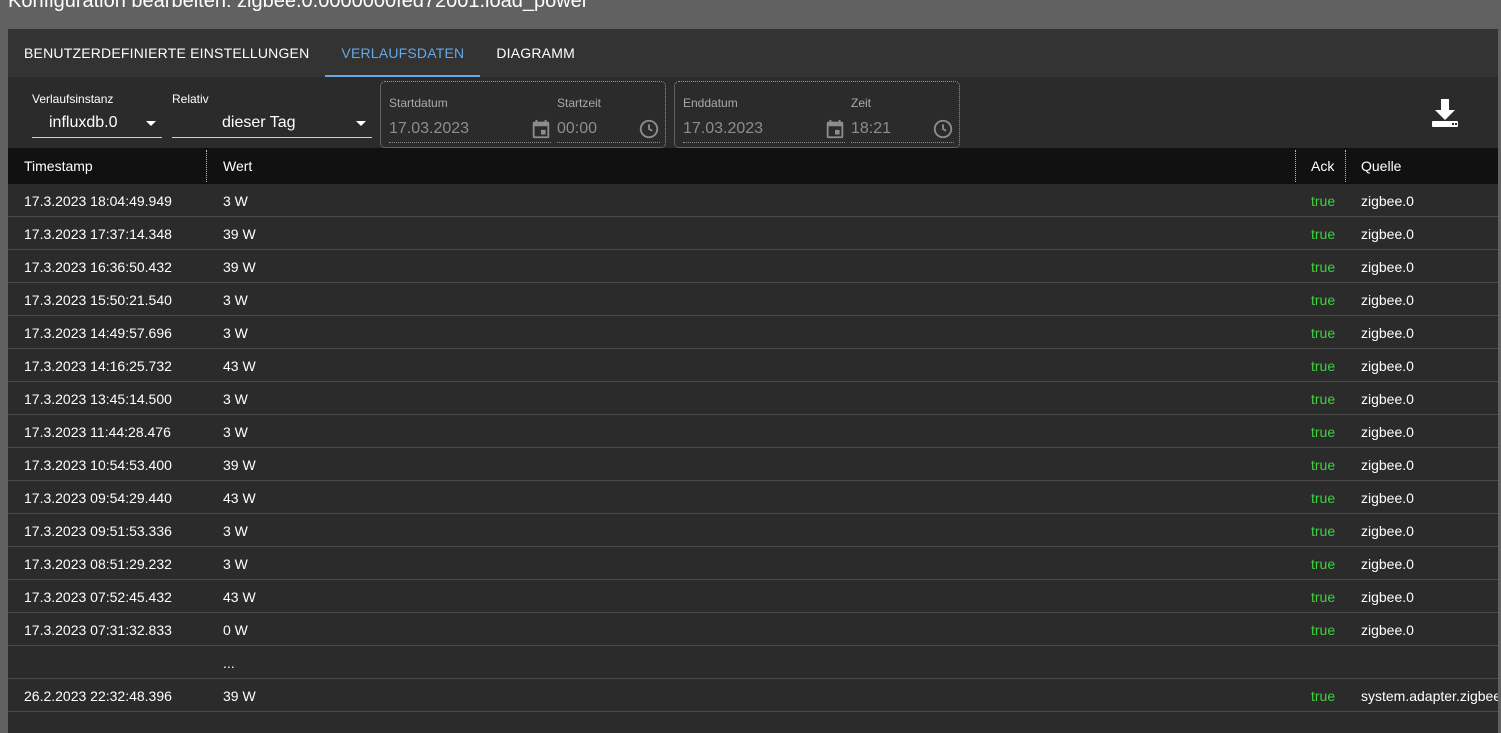 This screenshot has height=733, width=1501. Describe the element at coordinates (235, 629) in the screenshot. I see `cell-value: 0 W` at that location.